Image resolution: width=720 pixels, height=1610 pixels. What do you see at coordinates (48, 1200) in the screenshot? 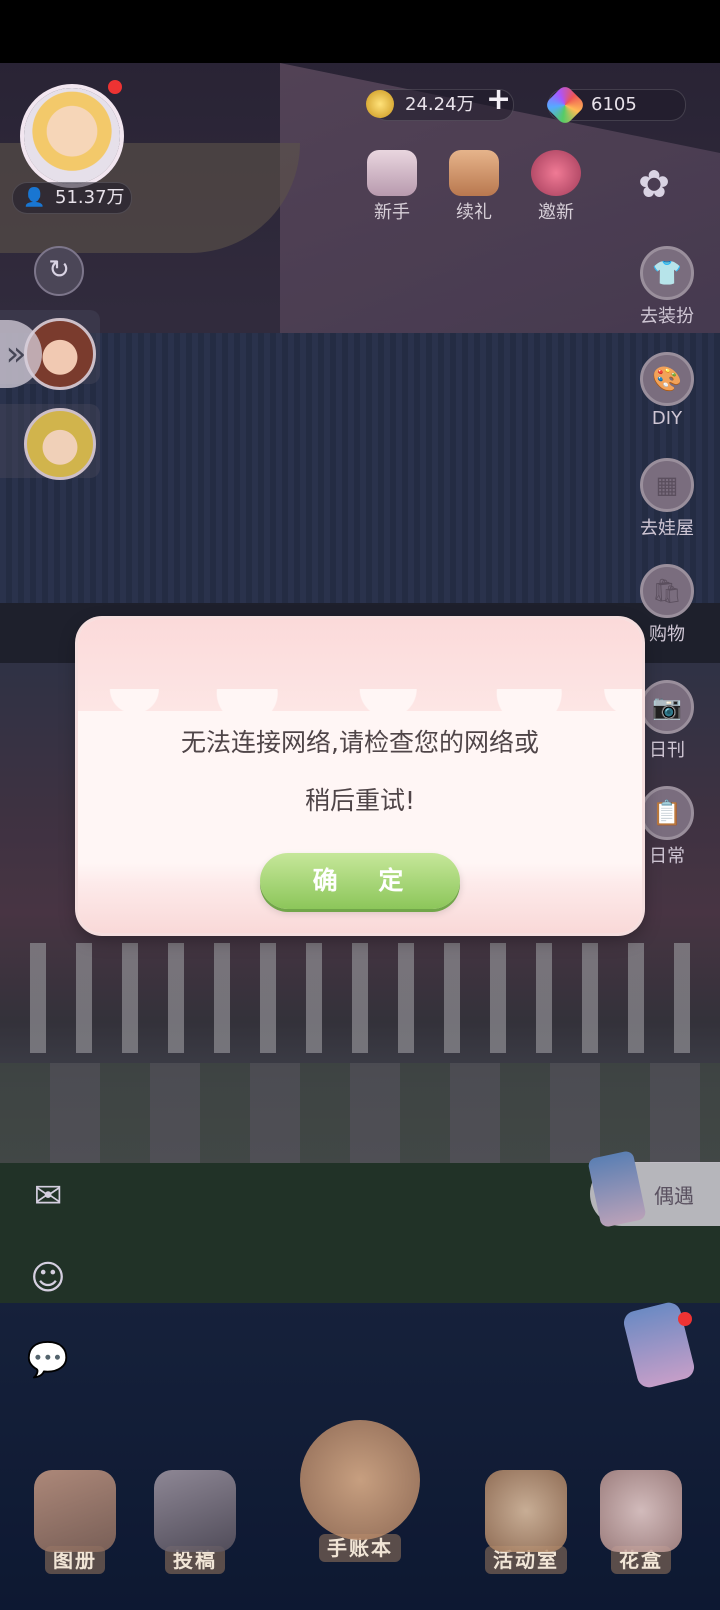
I see `mail-icon: ✉` at bounding box center [48, 1200].